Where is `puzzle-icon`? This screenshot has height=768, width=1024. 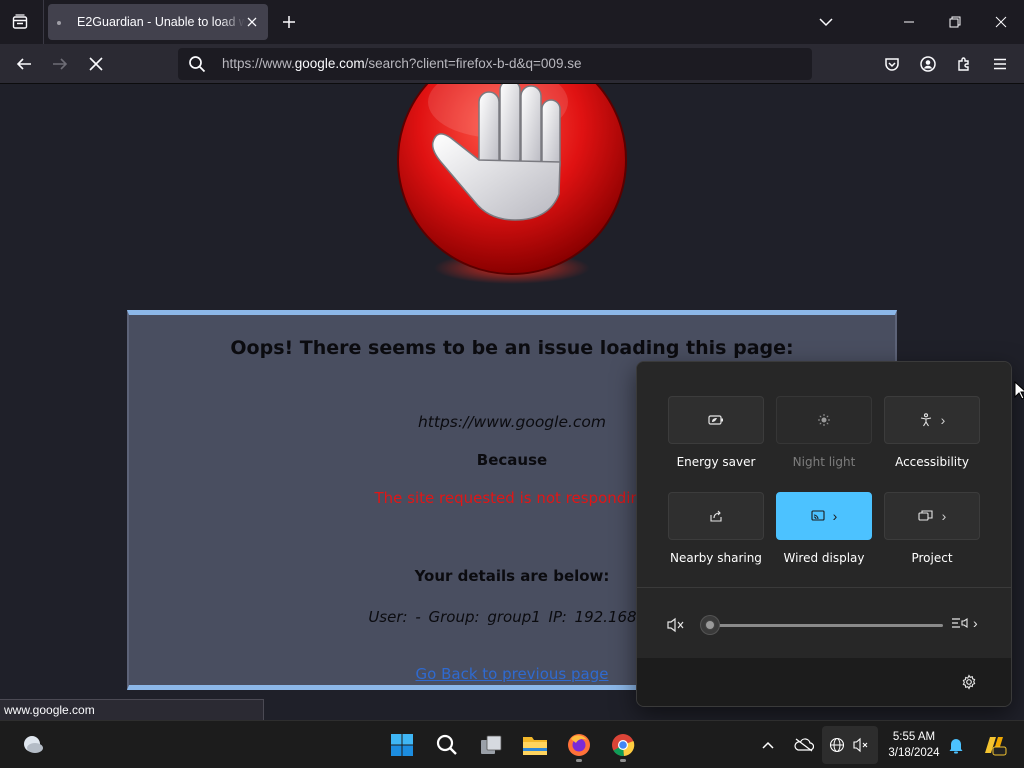
puzzle-icon is located at coordinates (963, 64).